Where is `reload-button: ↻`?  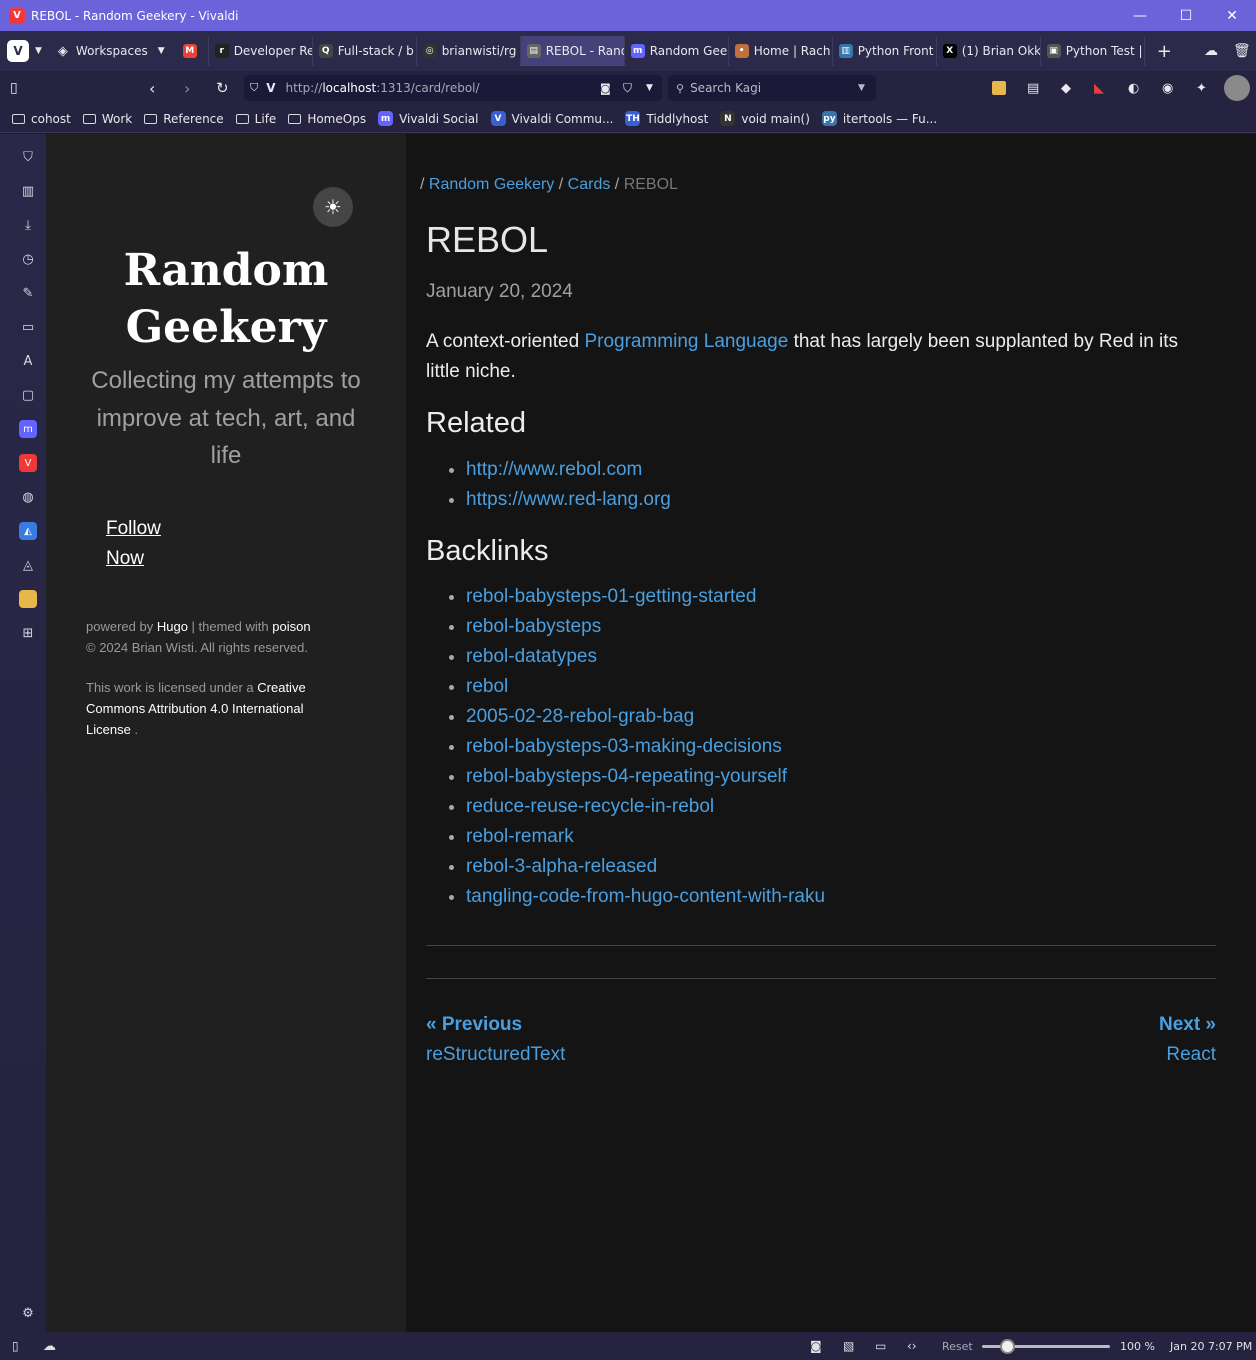 reload-button: ↻ is located at coordinates (222, 88).